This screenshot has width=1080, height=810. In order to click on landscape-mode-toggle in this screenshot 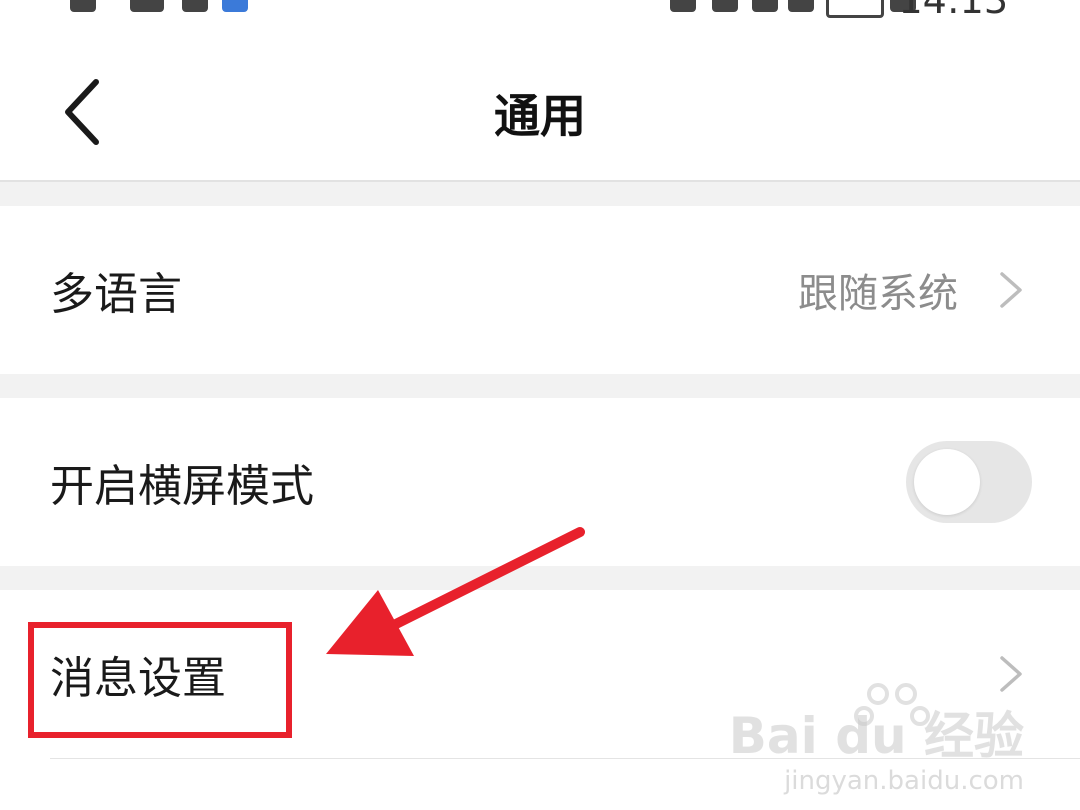, I will do `click(969, 482)`.